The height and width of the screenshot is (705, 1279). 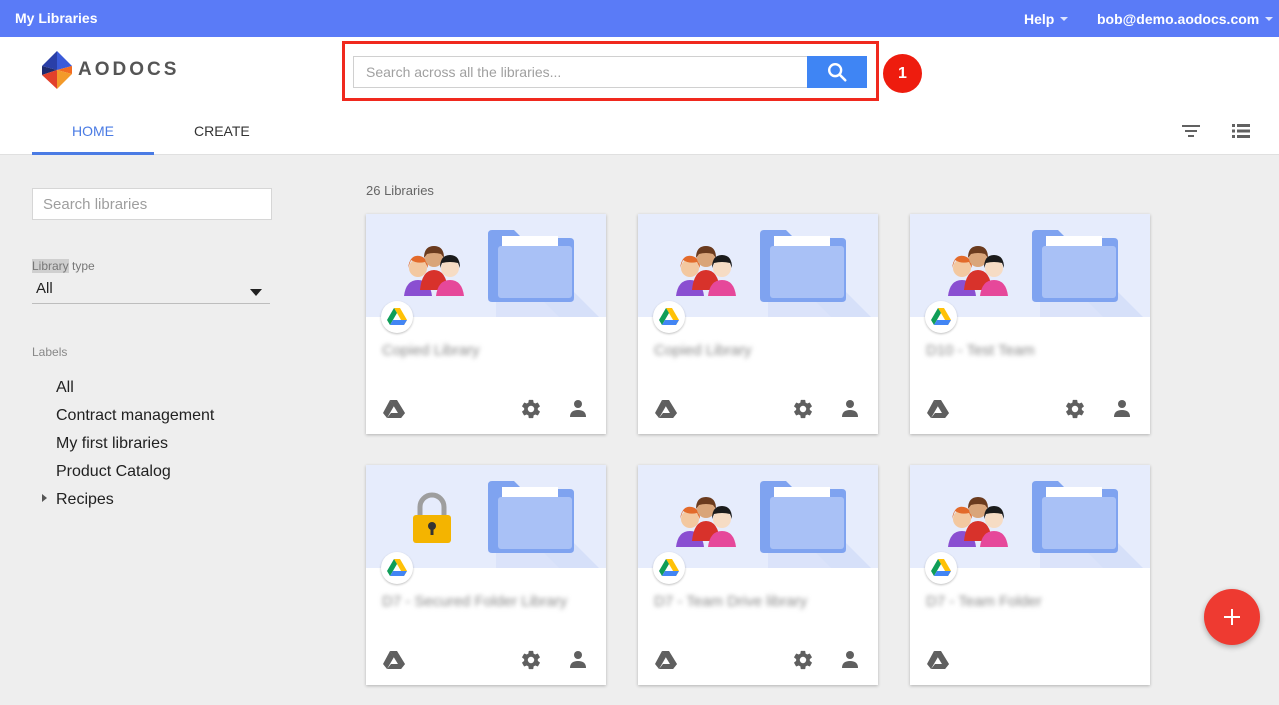 I want to click on labels-header: Labels, so click(x=50, y=352).